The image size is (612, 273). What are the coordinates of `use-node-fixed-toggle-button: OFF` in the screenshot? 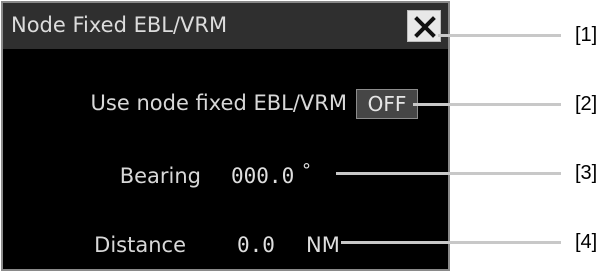 It's located at (387, 104).